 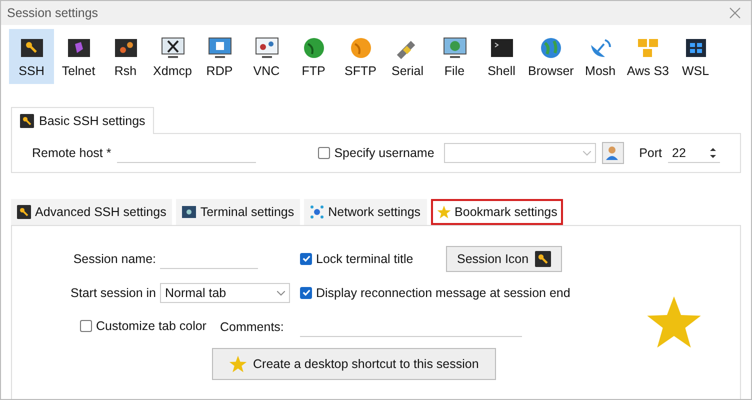 What do you see at coordinates (648, 48) in the screenshot?
I see `cubes-icon` at bounding box center [648, 48].